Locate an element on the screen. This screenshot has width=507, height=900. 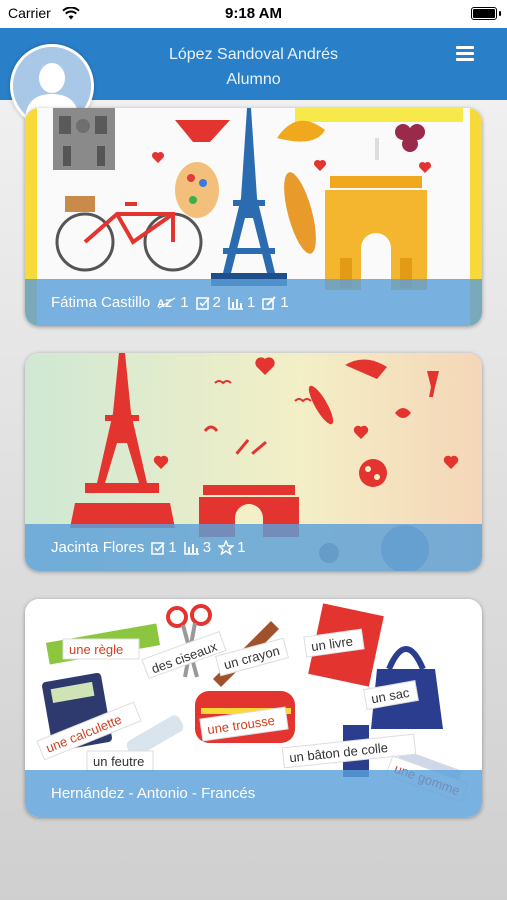
stat-check: 1 is located at coordinates (164, 547).